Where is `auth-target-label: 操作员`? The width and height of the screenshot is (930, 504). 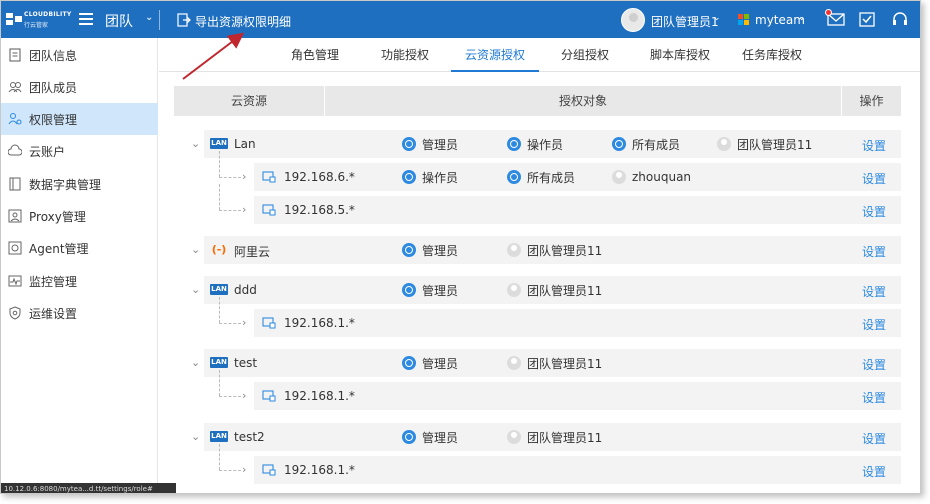
auth-target-label: 操作员 is located at coordinates (440, 177).